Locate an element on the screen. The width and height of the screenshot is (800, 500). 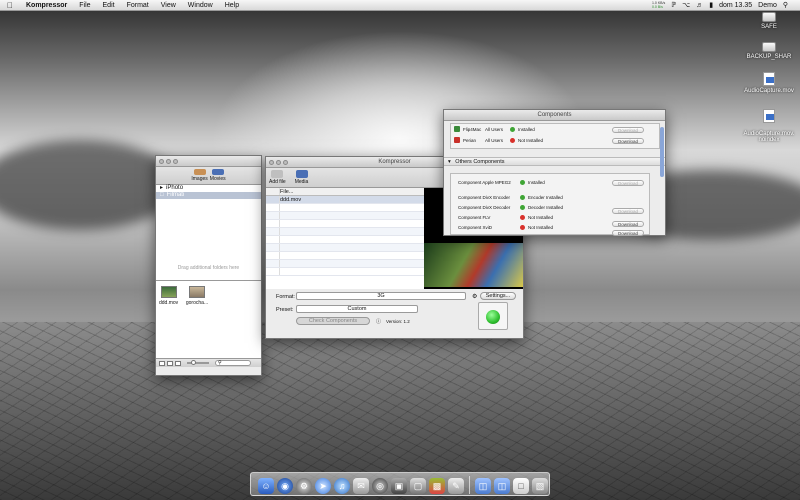
component-row: Component DivX Encoder Encoder Installed is located at coordinates (510, 197).